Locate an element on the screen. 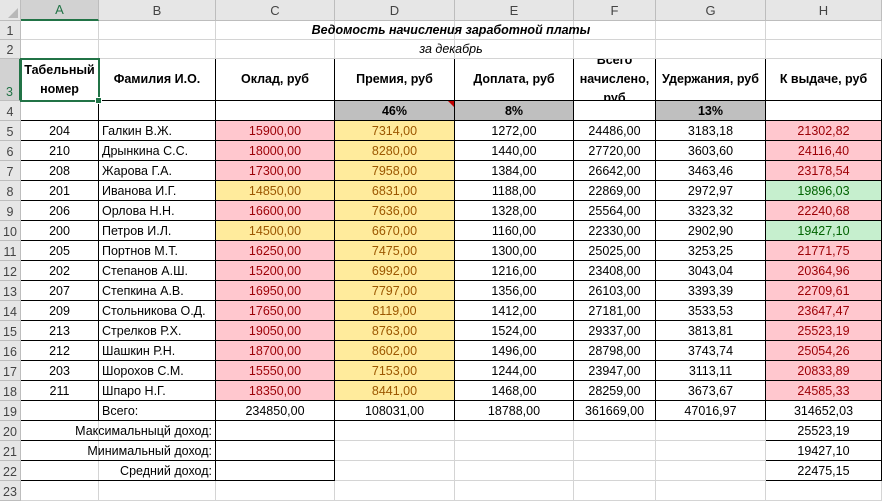 Image resolution: width=882 pixels, height=501 pixels. column-header-b: B is located at coordinates (157, 10).